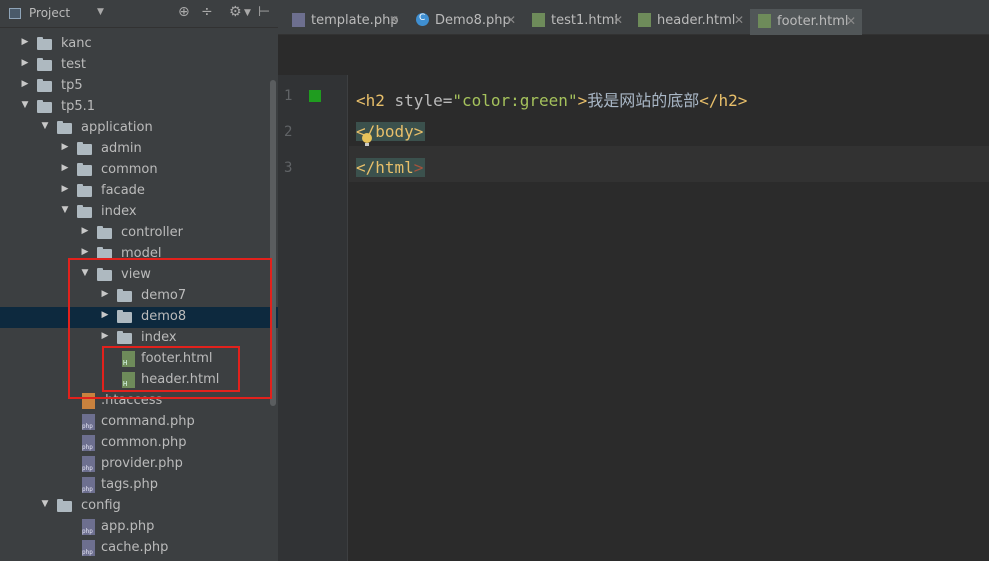 This screenshot has height=561, width=989. What do you see at coordinates (139, 422) in the screenshot?
I see `tree-item-command-php: command.php` at bounding box center [139, 422].